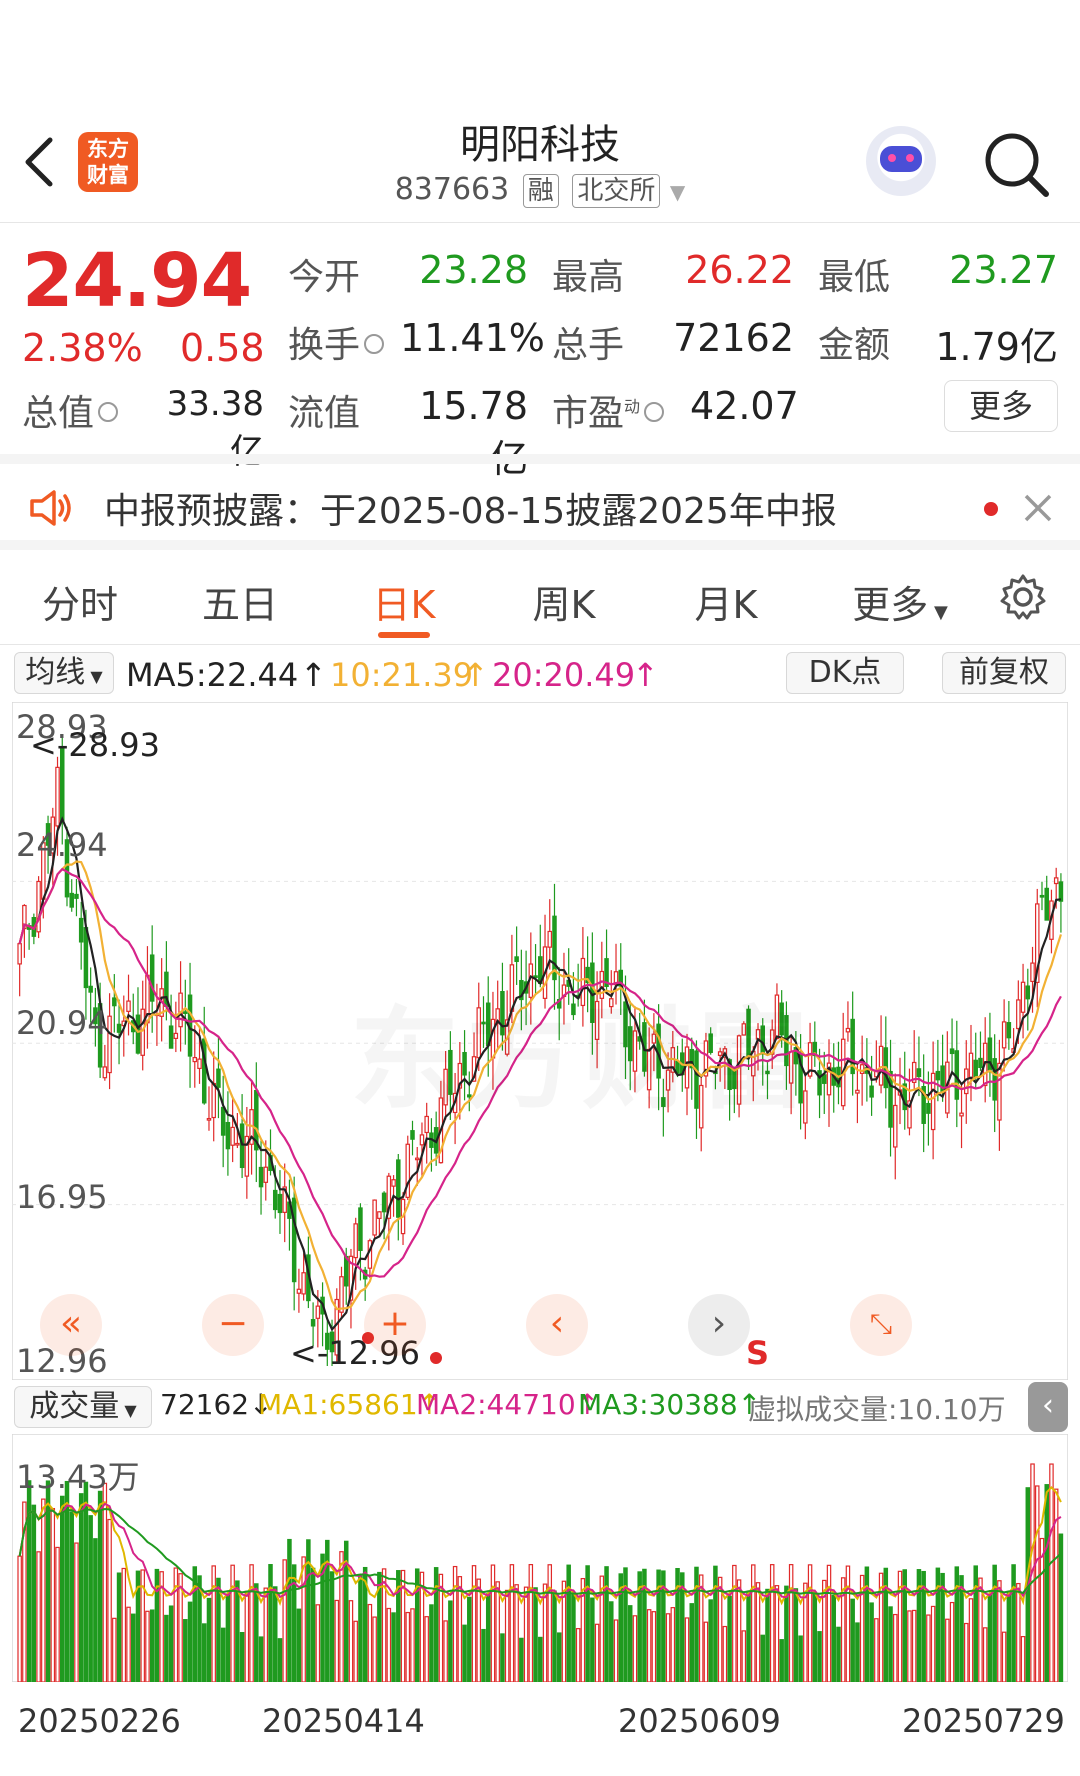 The height and width of the screenshot is (1776, 1080). I want to click on signal-dot, so click(436, 1358).